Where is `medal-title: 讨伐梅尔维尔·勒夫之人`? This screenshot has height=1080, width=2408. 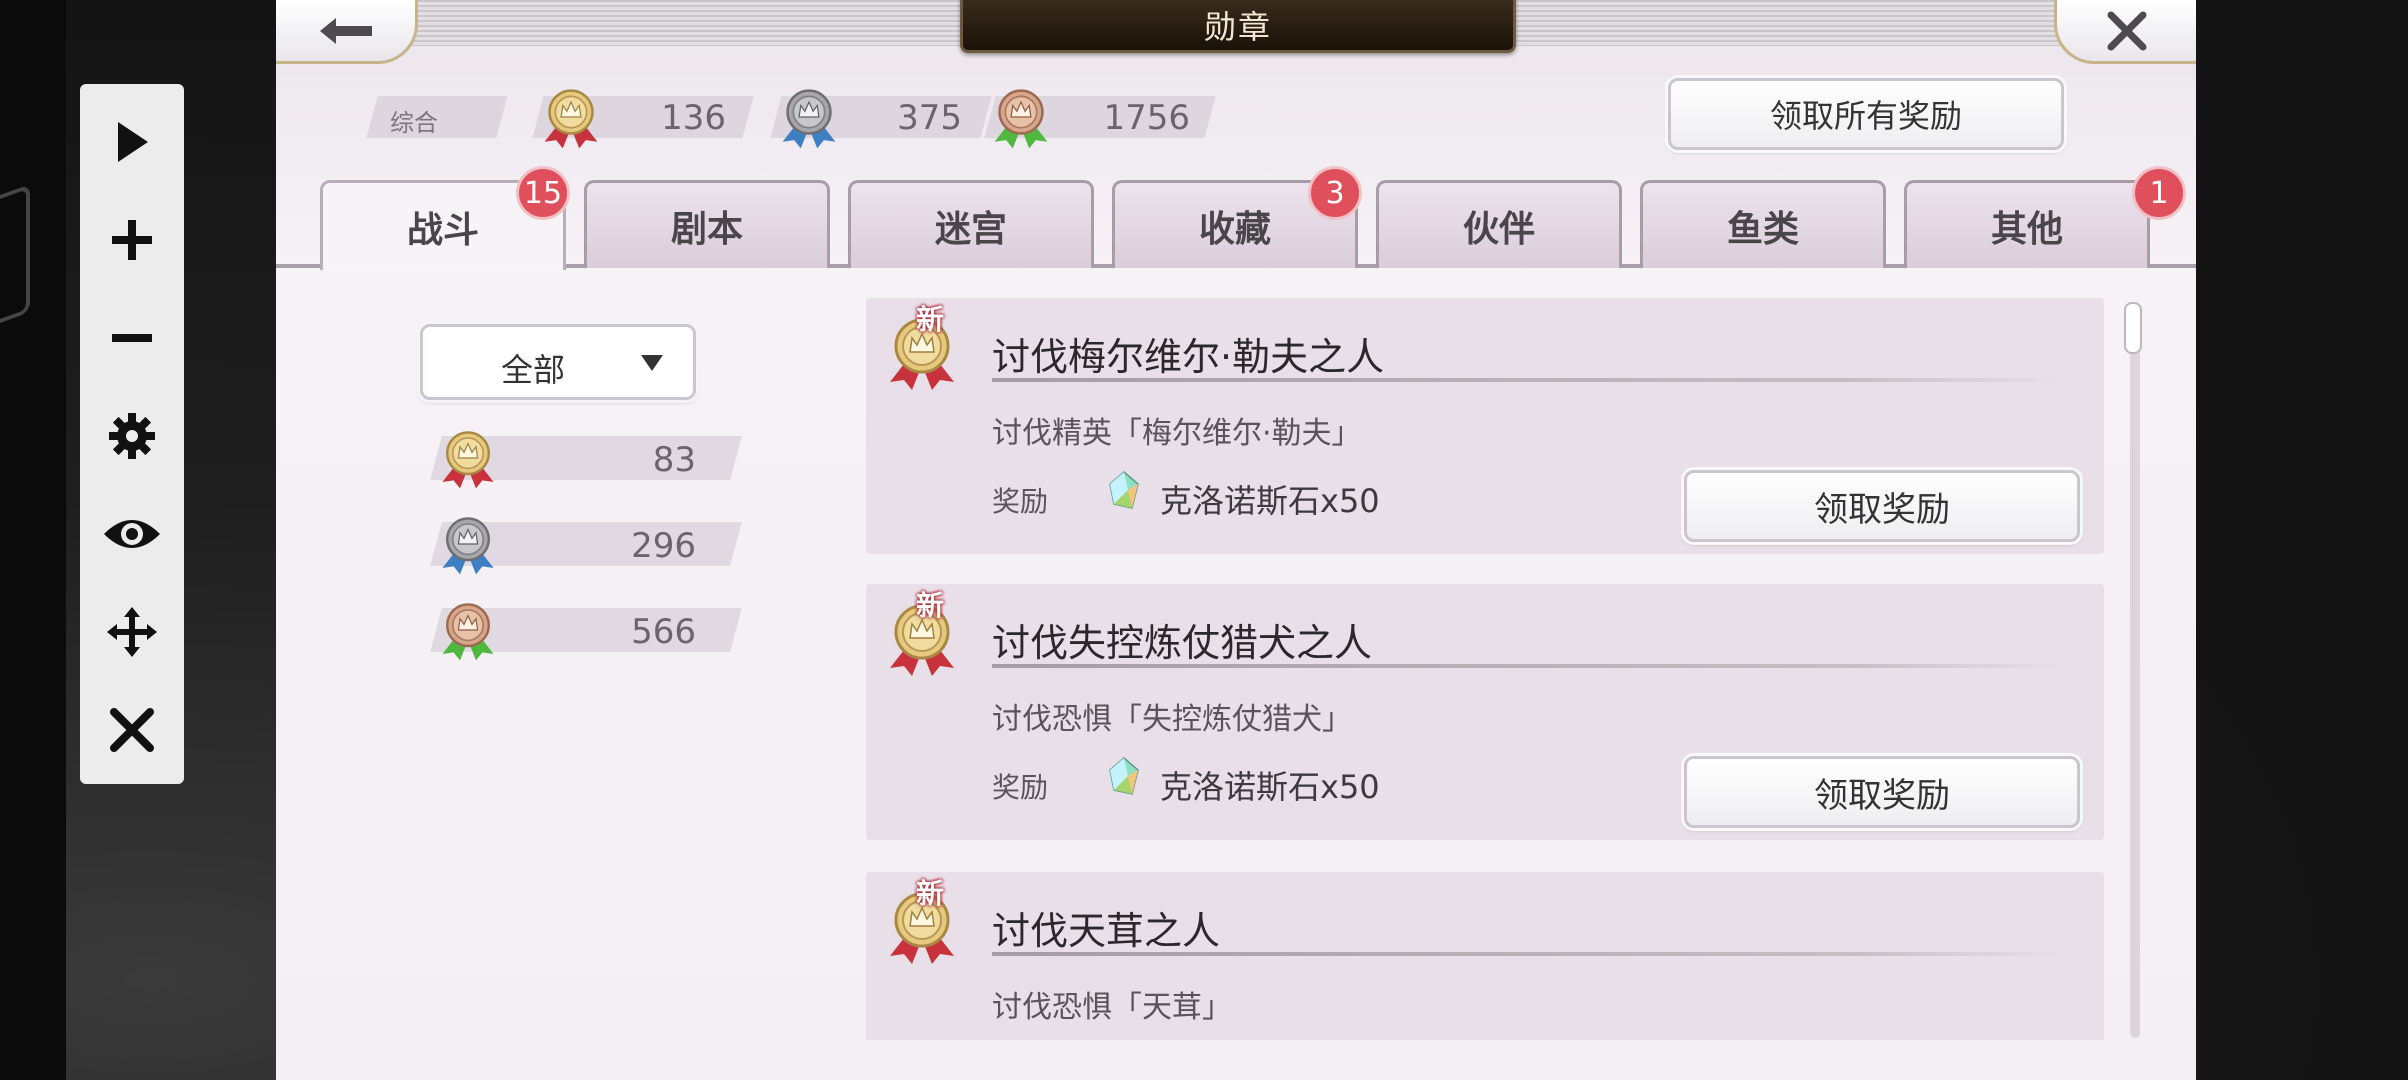 medal-title: 讨伐梅尔维尔·勒夫之人 is located at coordinates (1188, 357).